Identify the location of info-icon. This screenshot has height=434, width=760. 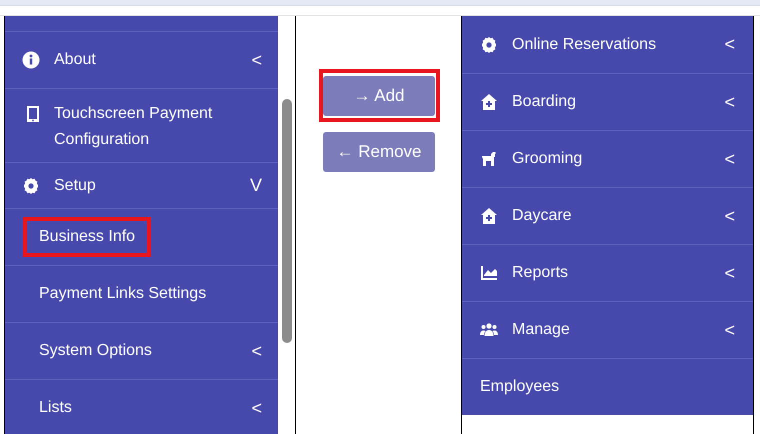
(31, 60).